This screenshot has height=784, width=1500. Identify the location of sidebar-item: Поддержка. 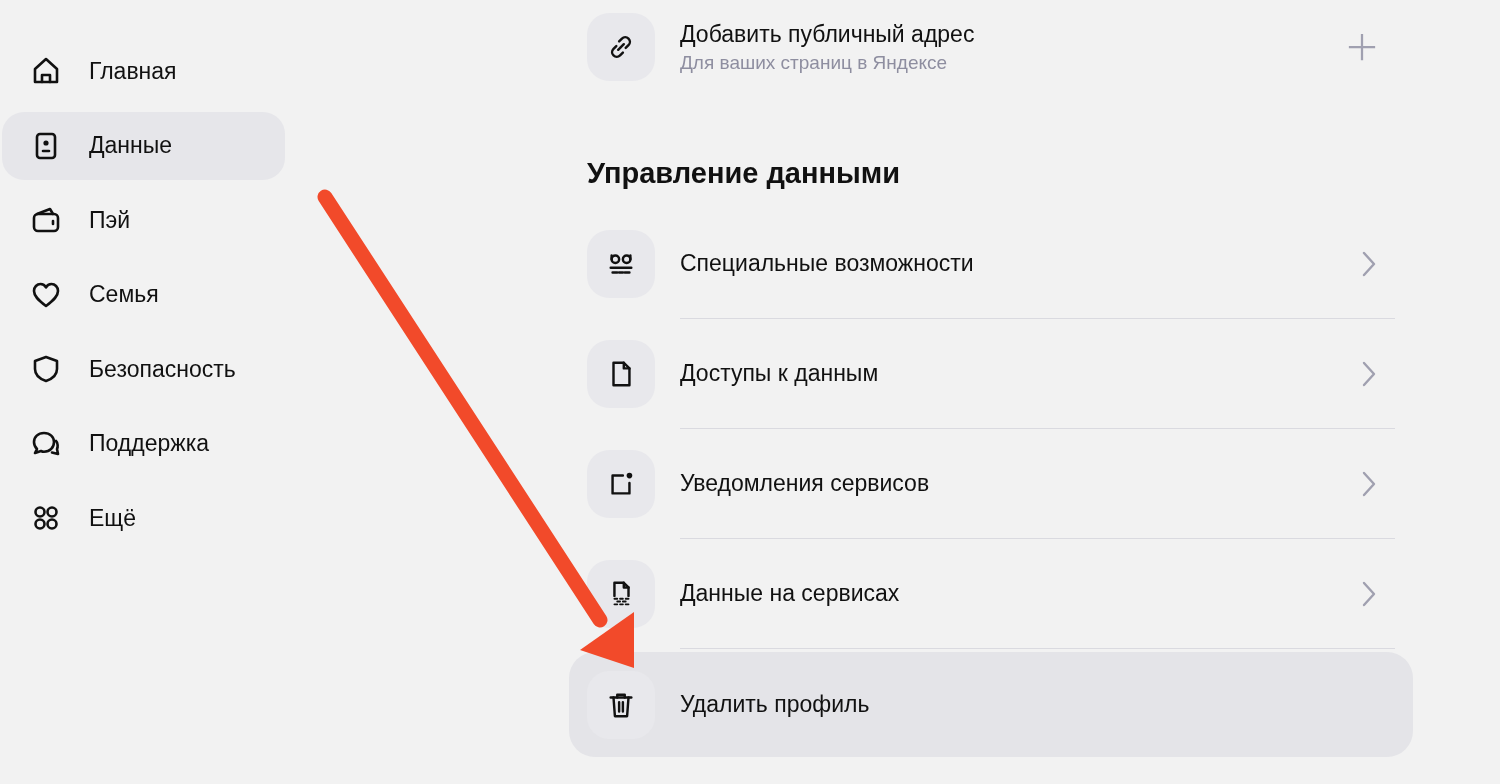
(143, 443).